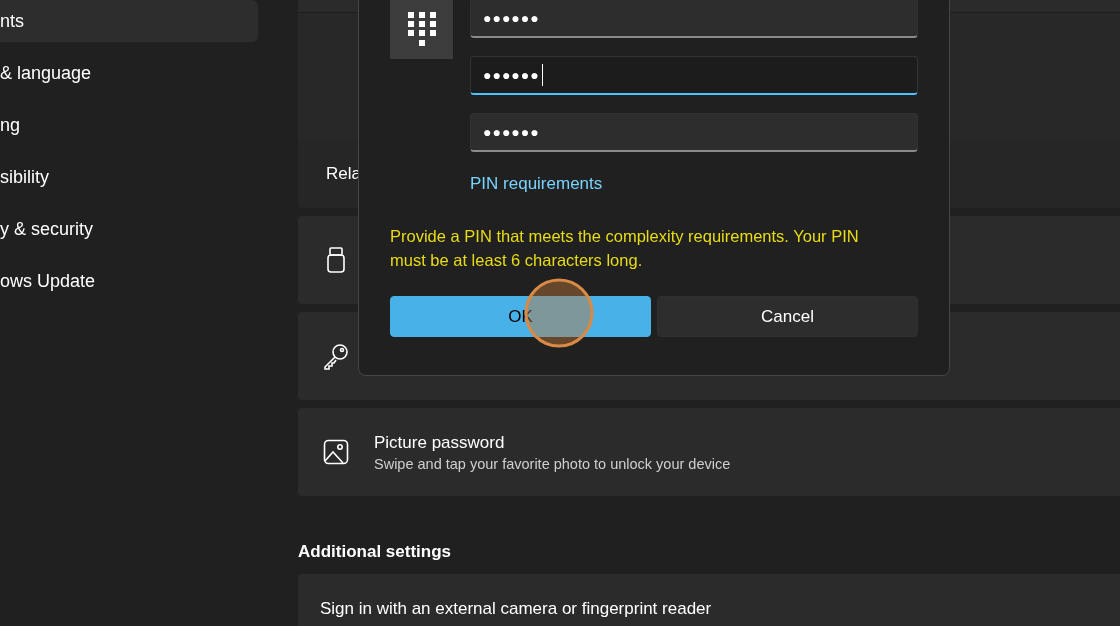 This screenshot has width=1120, height=626. What do you see at coordinates (440, 442) in the screenshot?
I see `card-title: Picture password` at bounding box center [440, 442].